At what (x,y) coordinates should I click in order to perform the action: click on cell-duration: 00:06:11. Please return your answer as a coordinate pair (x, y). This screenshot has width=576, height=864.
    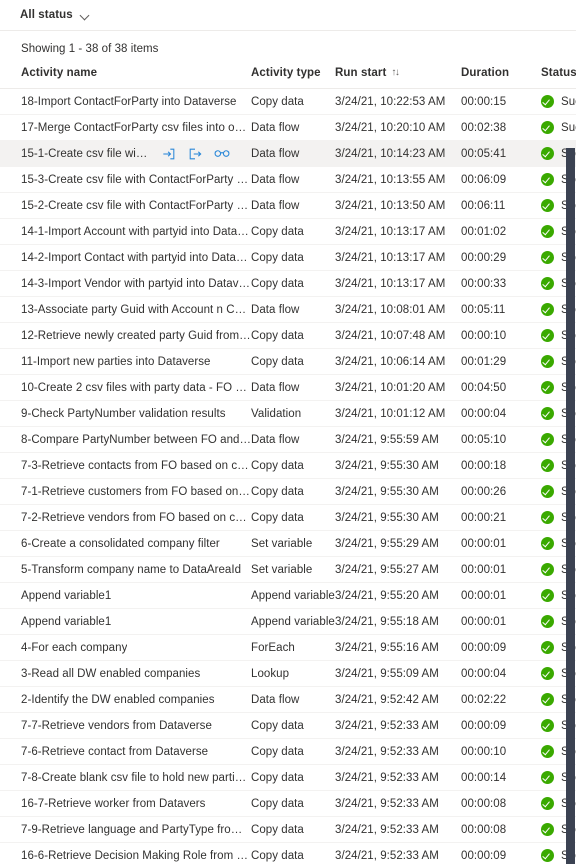
    Looking at the image, I should click on (501, 205).